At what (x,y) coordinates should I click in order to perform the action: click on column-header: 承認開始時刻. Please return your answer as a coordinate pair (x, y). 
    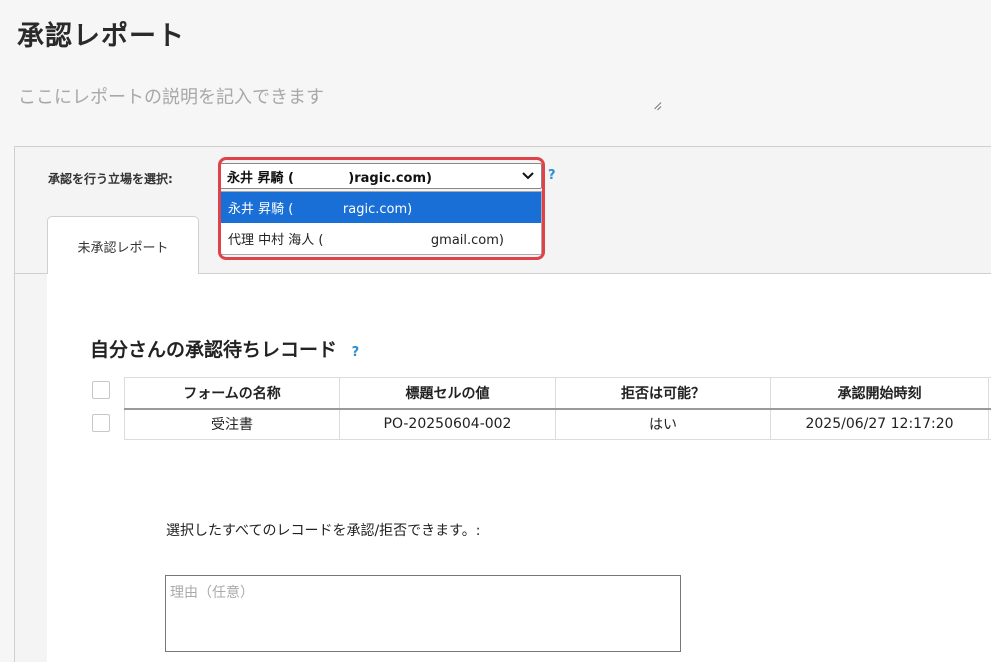
    Looking at the image, I should click on (879, 393).